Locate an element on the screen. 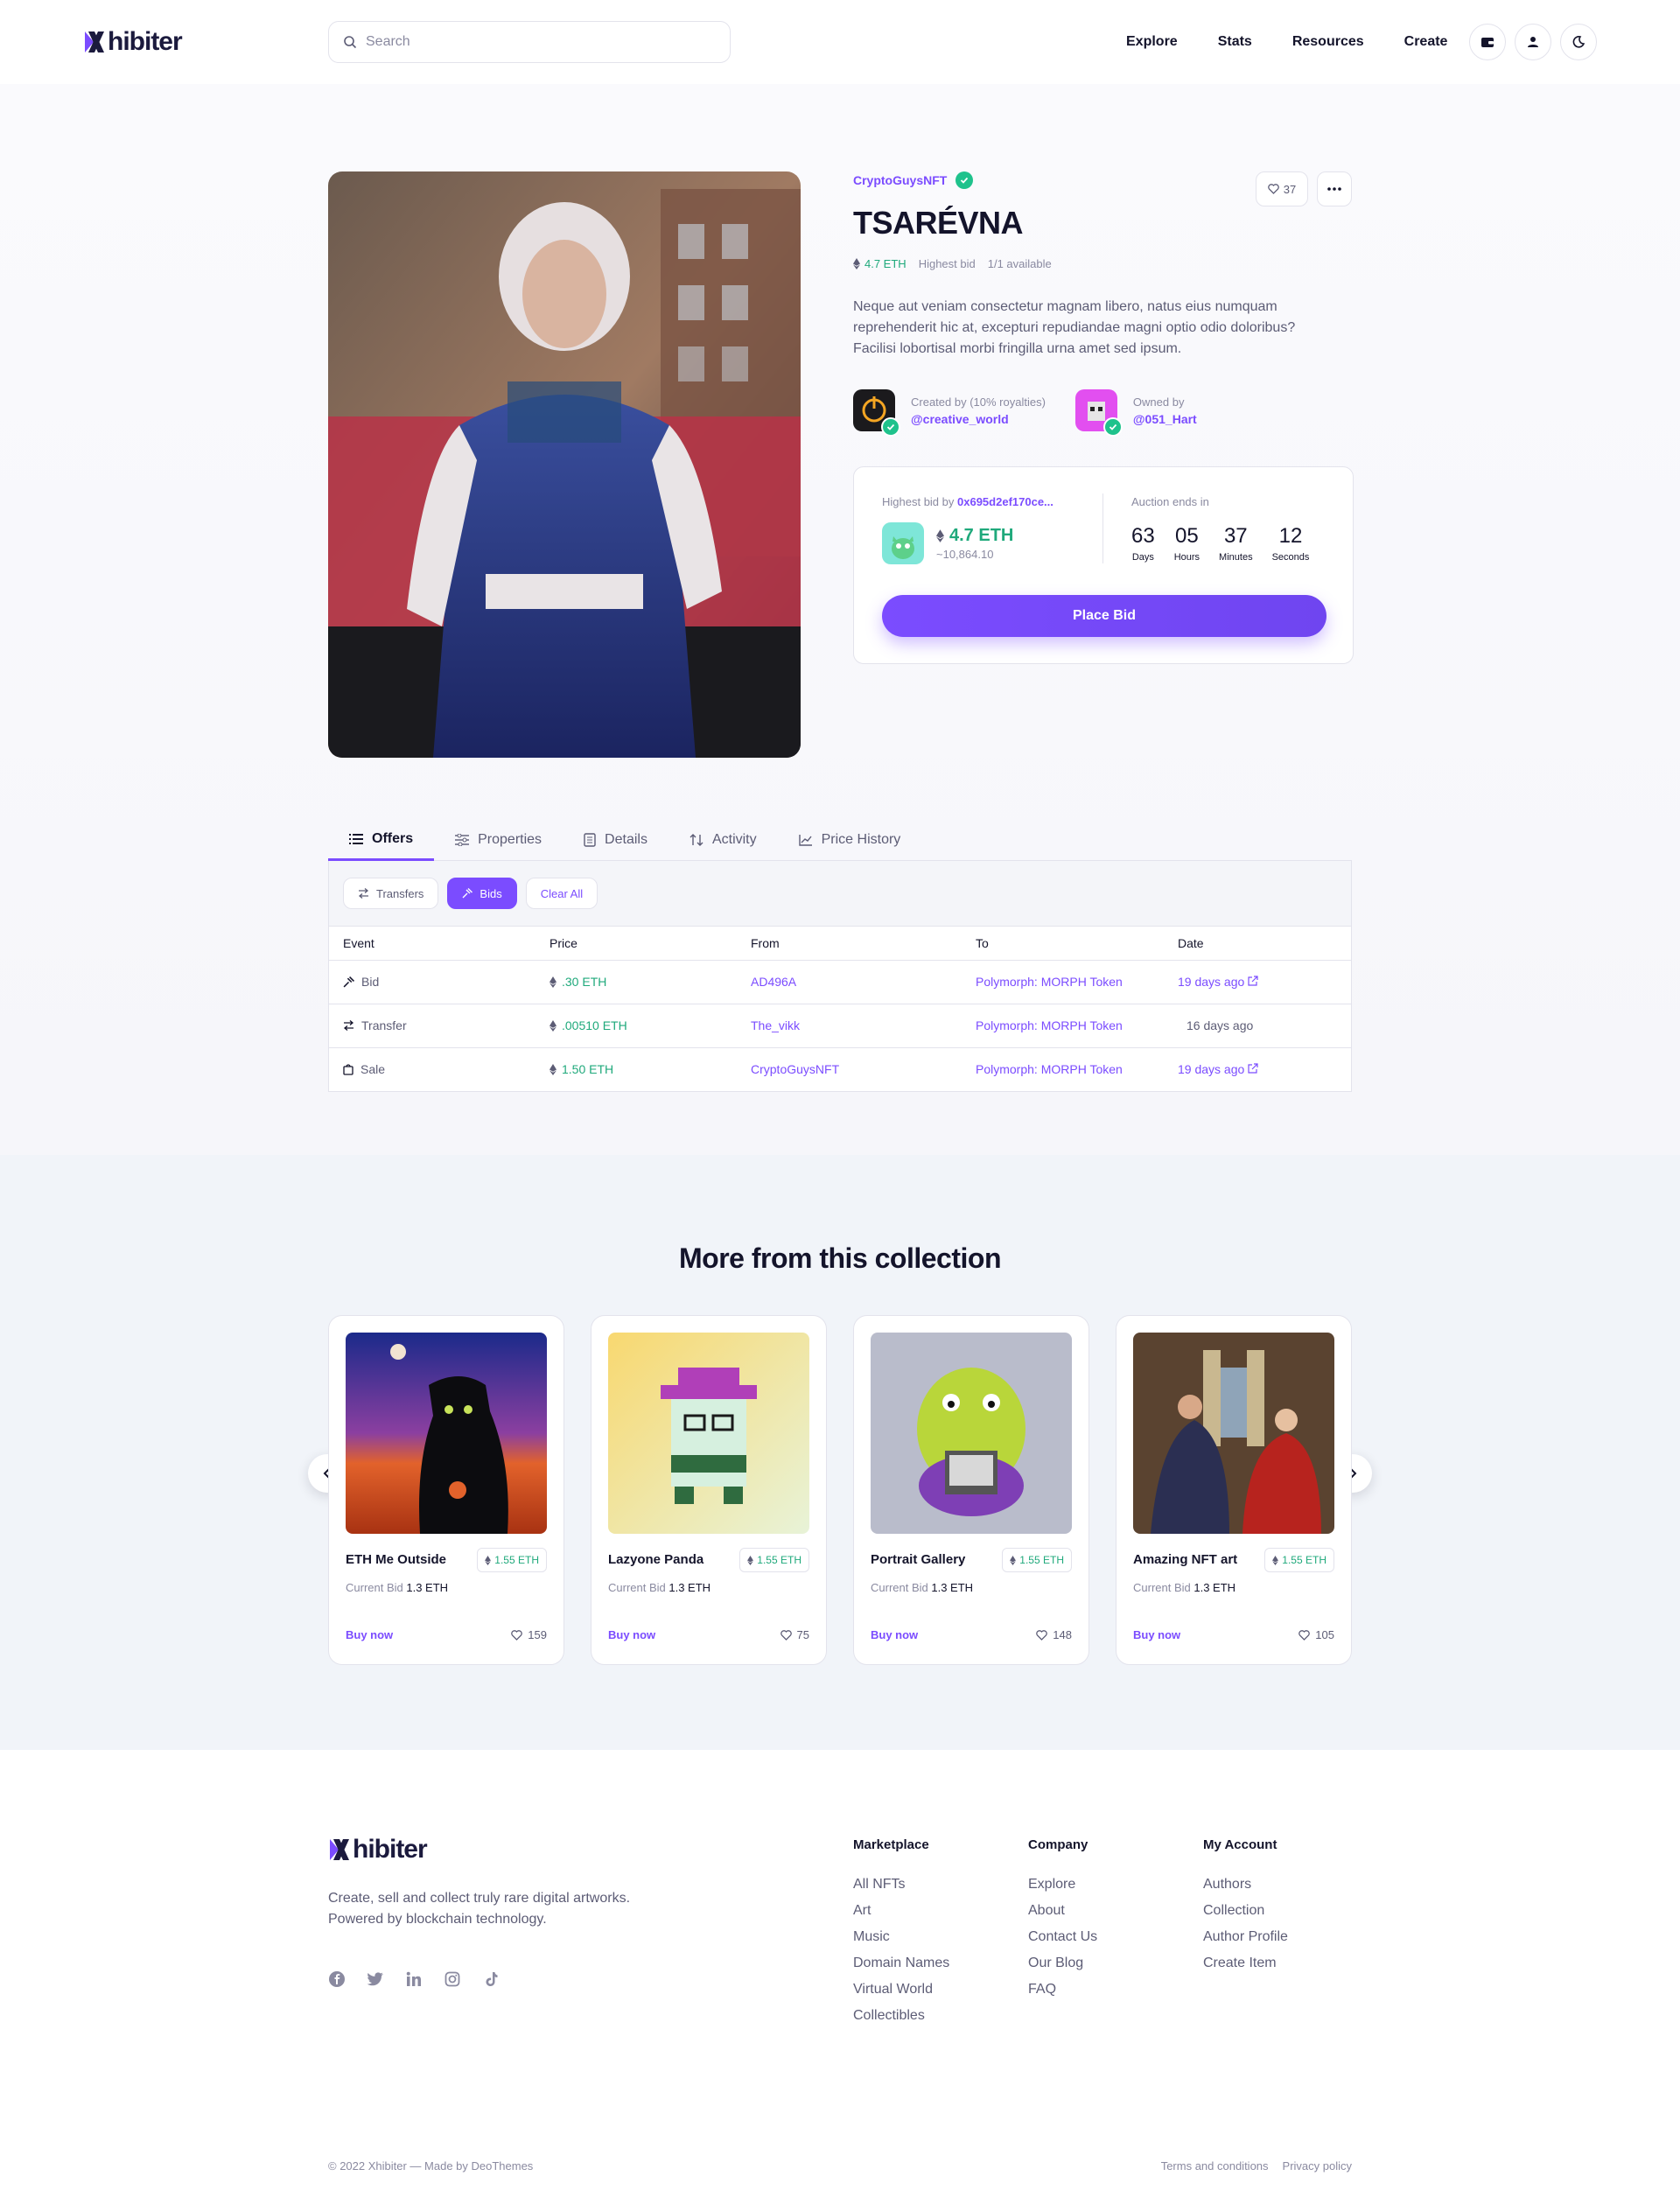 Image resolution: width=1680 pixels, height=2204 pixels. countdown-hours: 05 Hours is located at coordinates (1186, 543).